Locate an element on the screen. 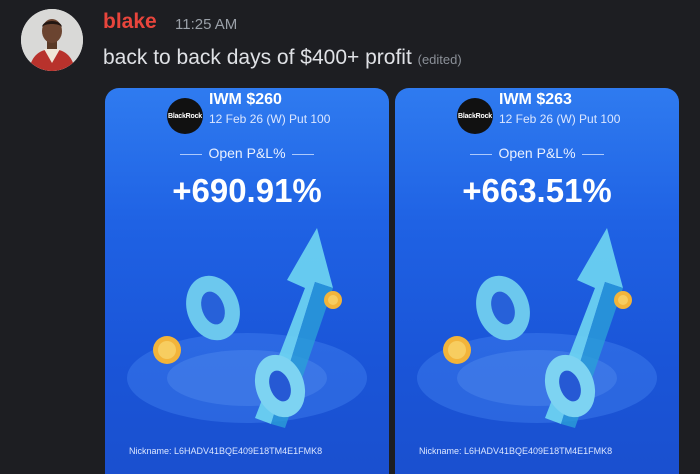  open-pnl-value: +690.91% is located at coordinates (247, 190).